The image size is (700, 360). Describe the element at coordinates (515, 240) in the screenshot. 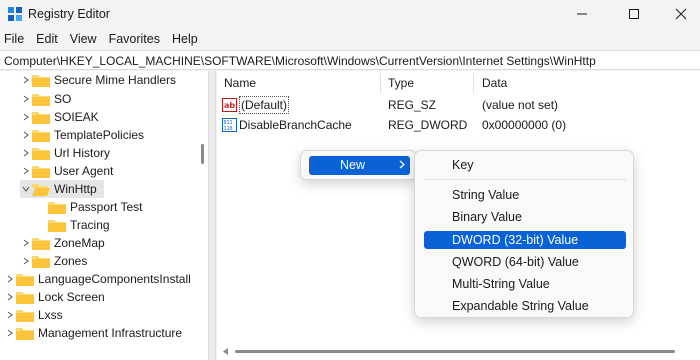

I see `submenu-item-label: DWORD (32-bit) Value` at that location.